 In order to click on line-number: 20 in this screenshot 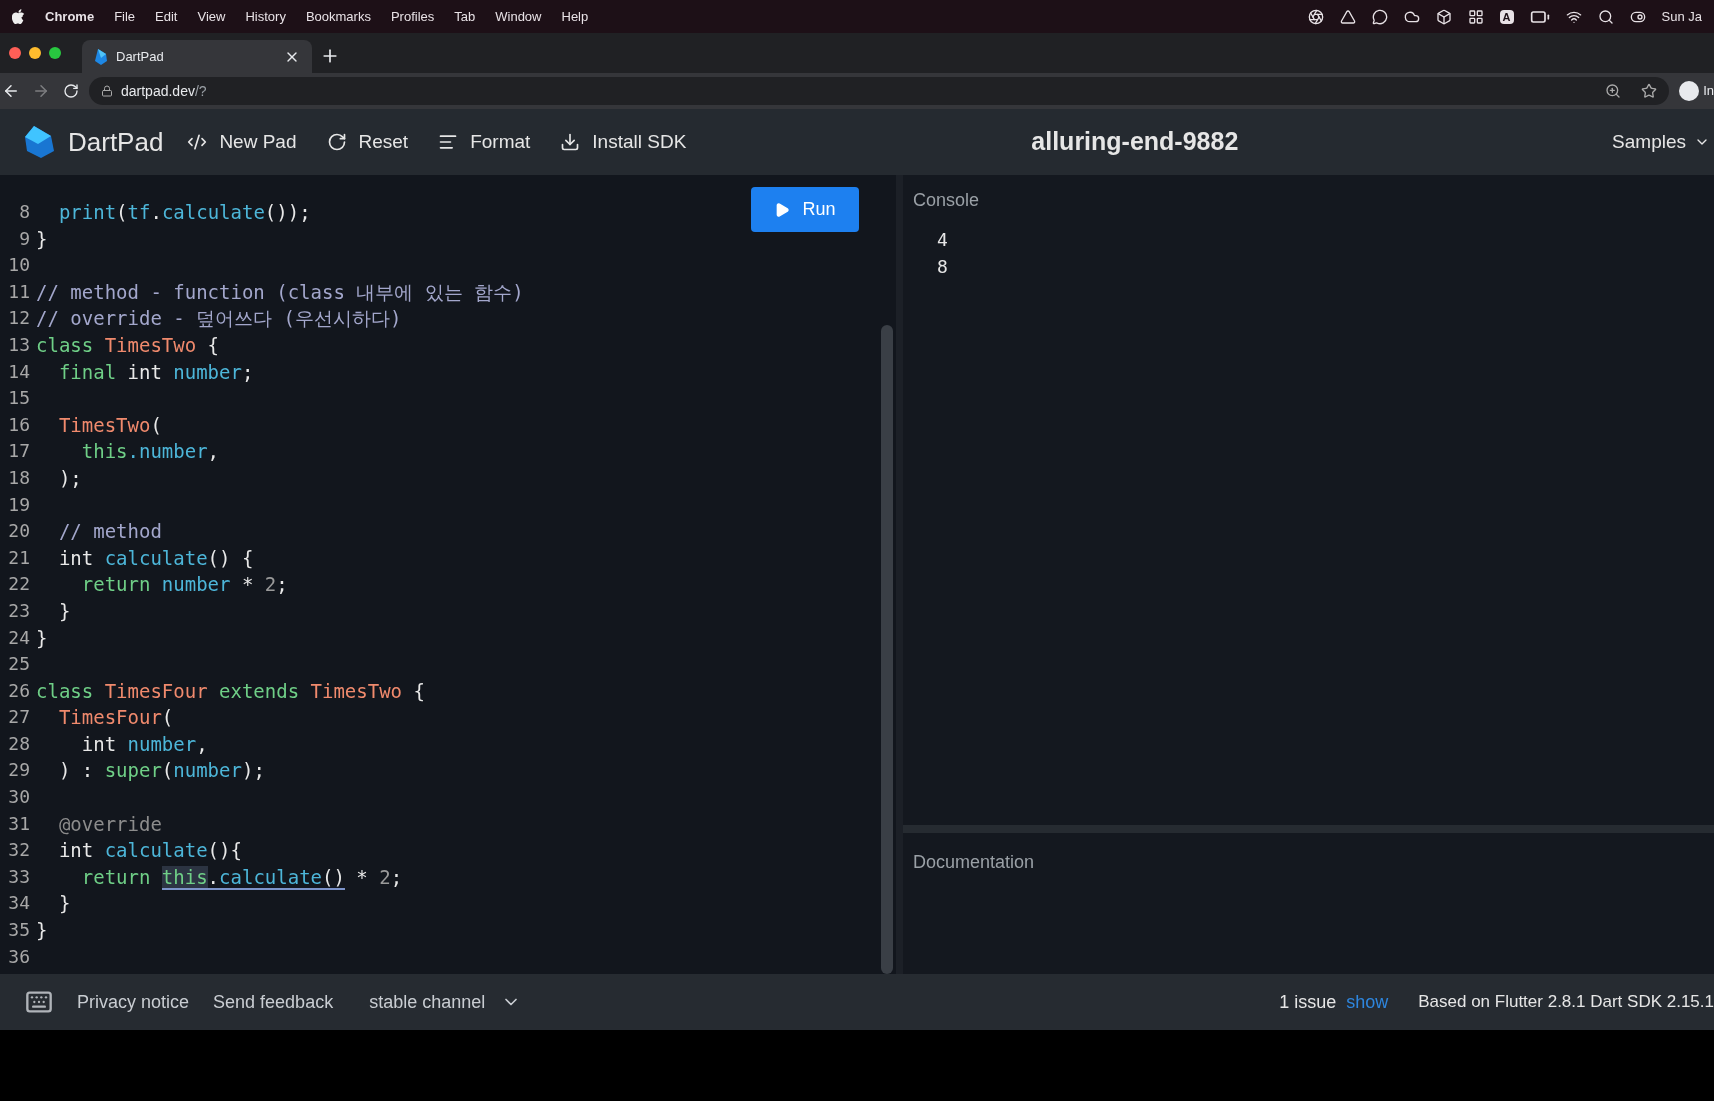, I will do `click(18, 531)`.